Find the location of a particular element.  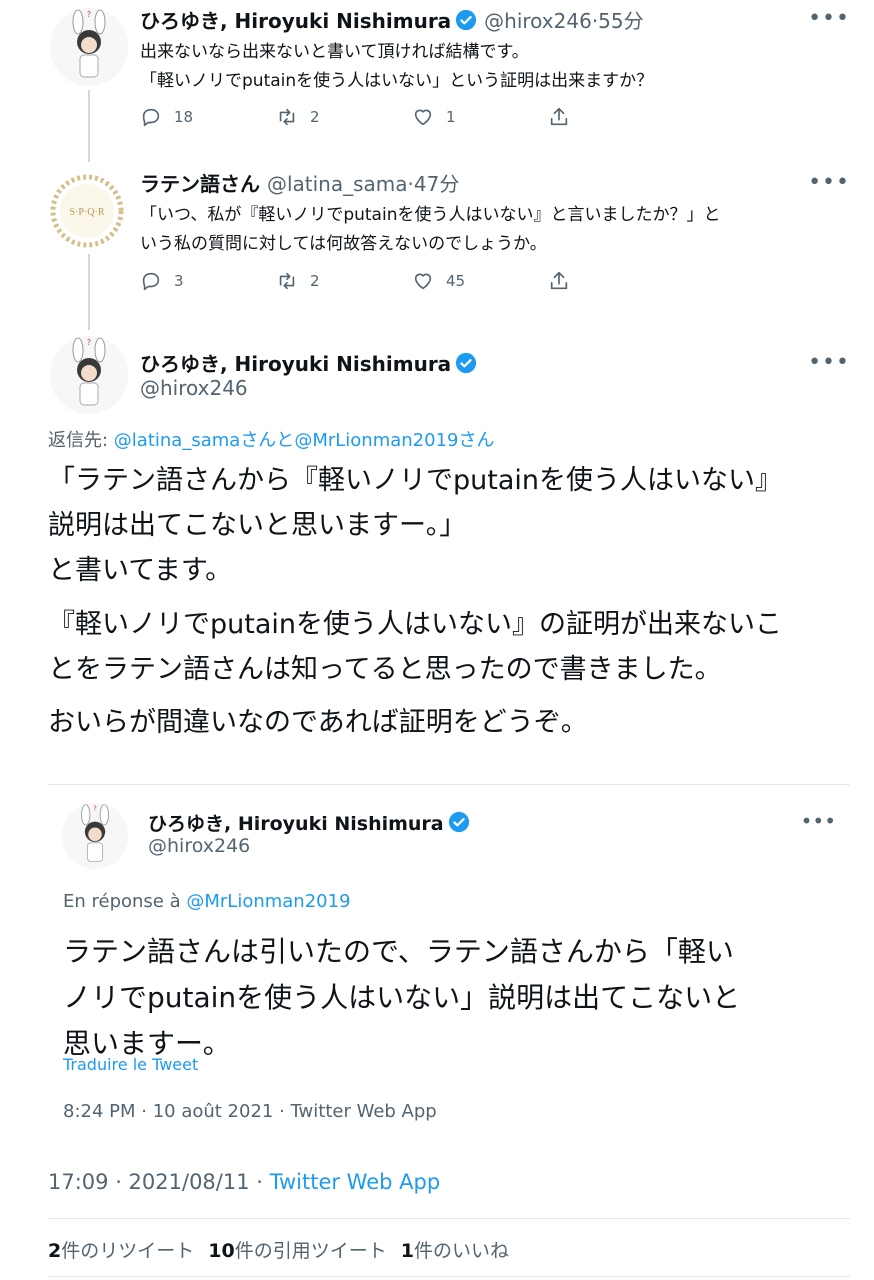

user-name: ラテン語さん is located at coordinates (200, 184).